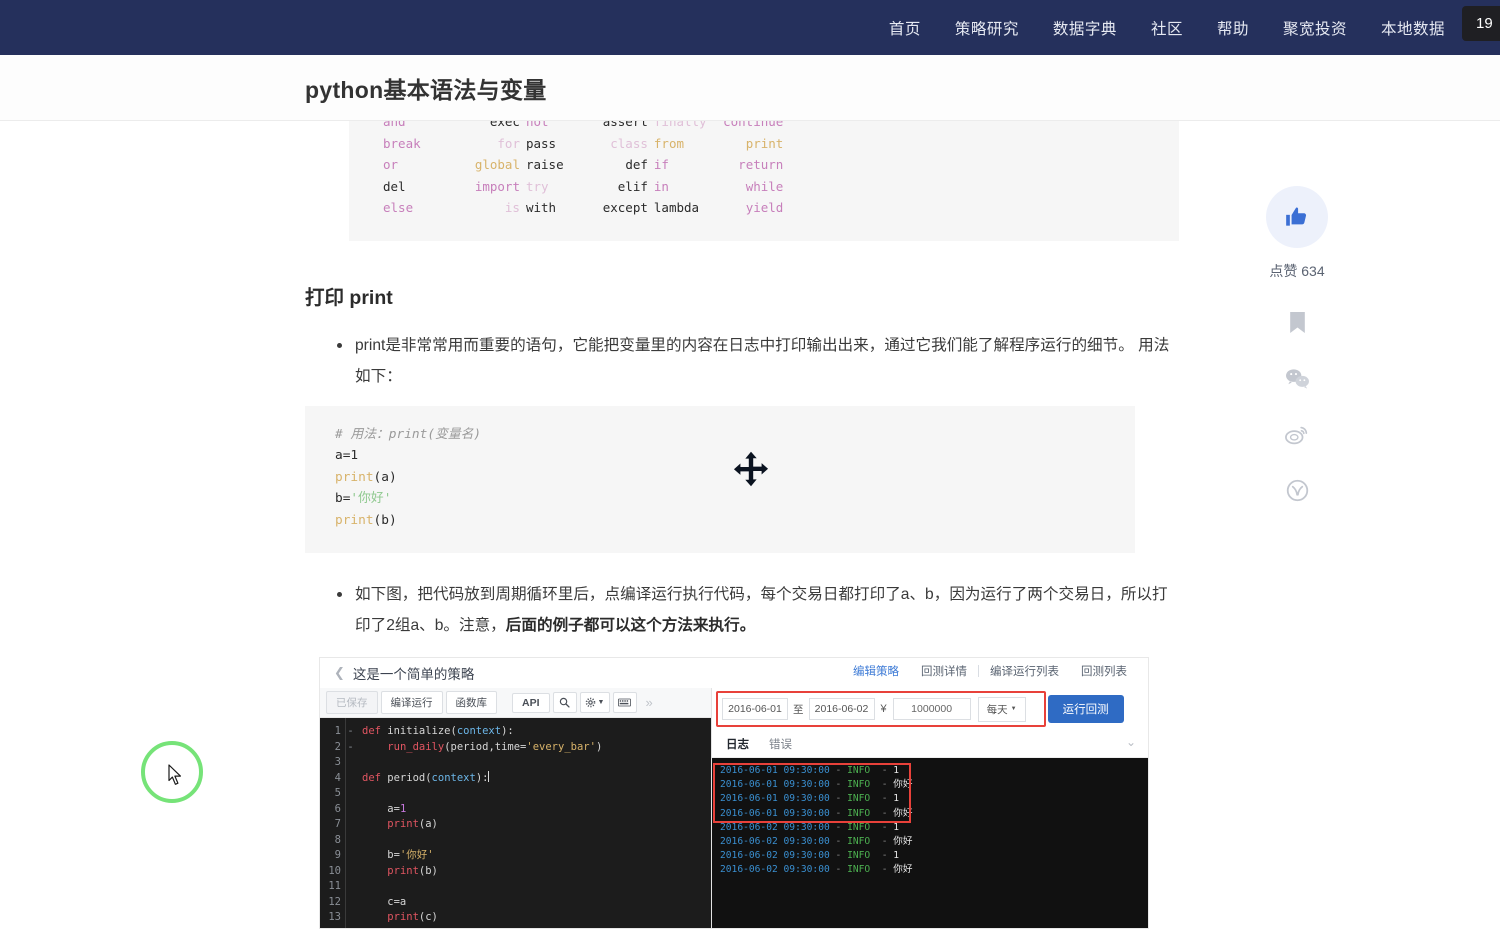 Image resolution: width=1500 pixels, height=938 pixels. I want to click on end-date-input: 2016-06-02, so click(841, 709).